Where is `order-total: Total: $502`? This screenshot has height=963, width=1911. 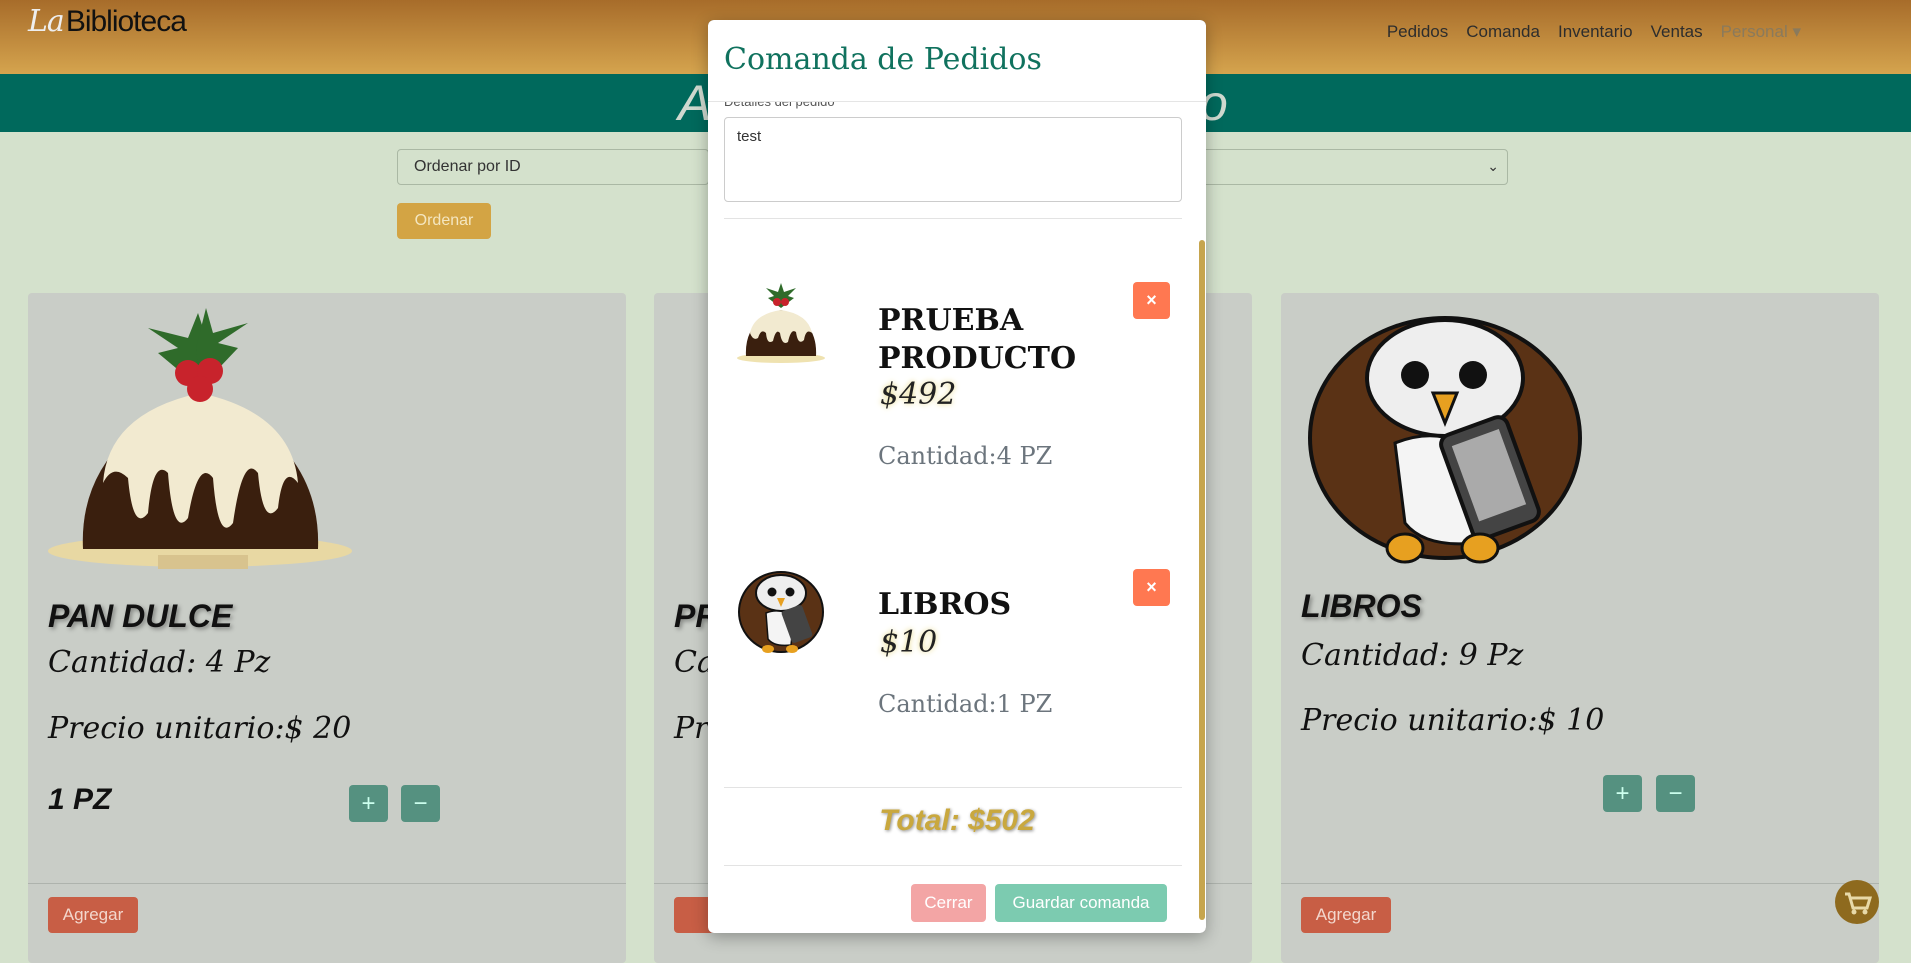 order-total: Total: $502 is located at coordinates (957, 820).